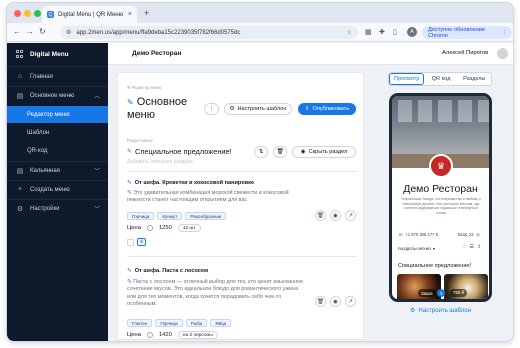  I want to click on sidebar-item-create-menu: + Создать меню, so click(57, 189).